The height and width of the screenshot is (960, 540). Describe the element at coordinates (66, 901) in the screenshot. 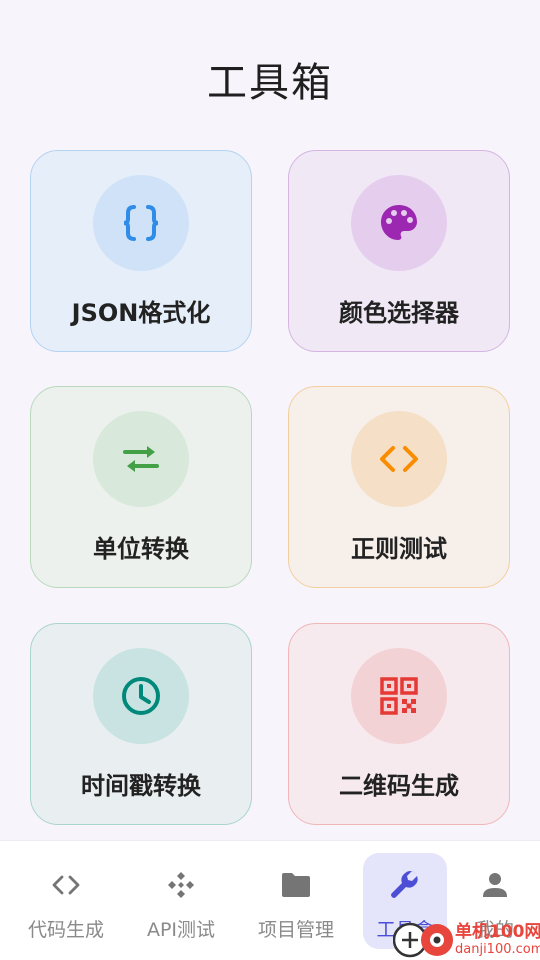

I see `nav-item-code-generation: 代码生成` at that location.